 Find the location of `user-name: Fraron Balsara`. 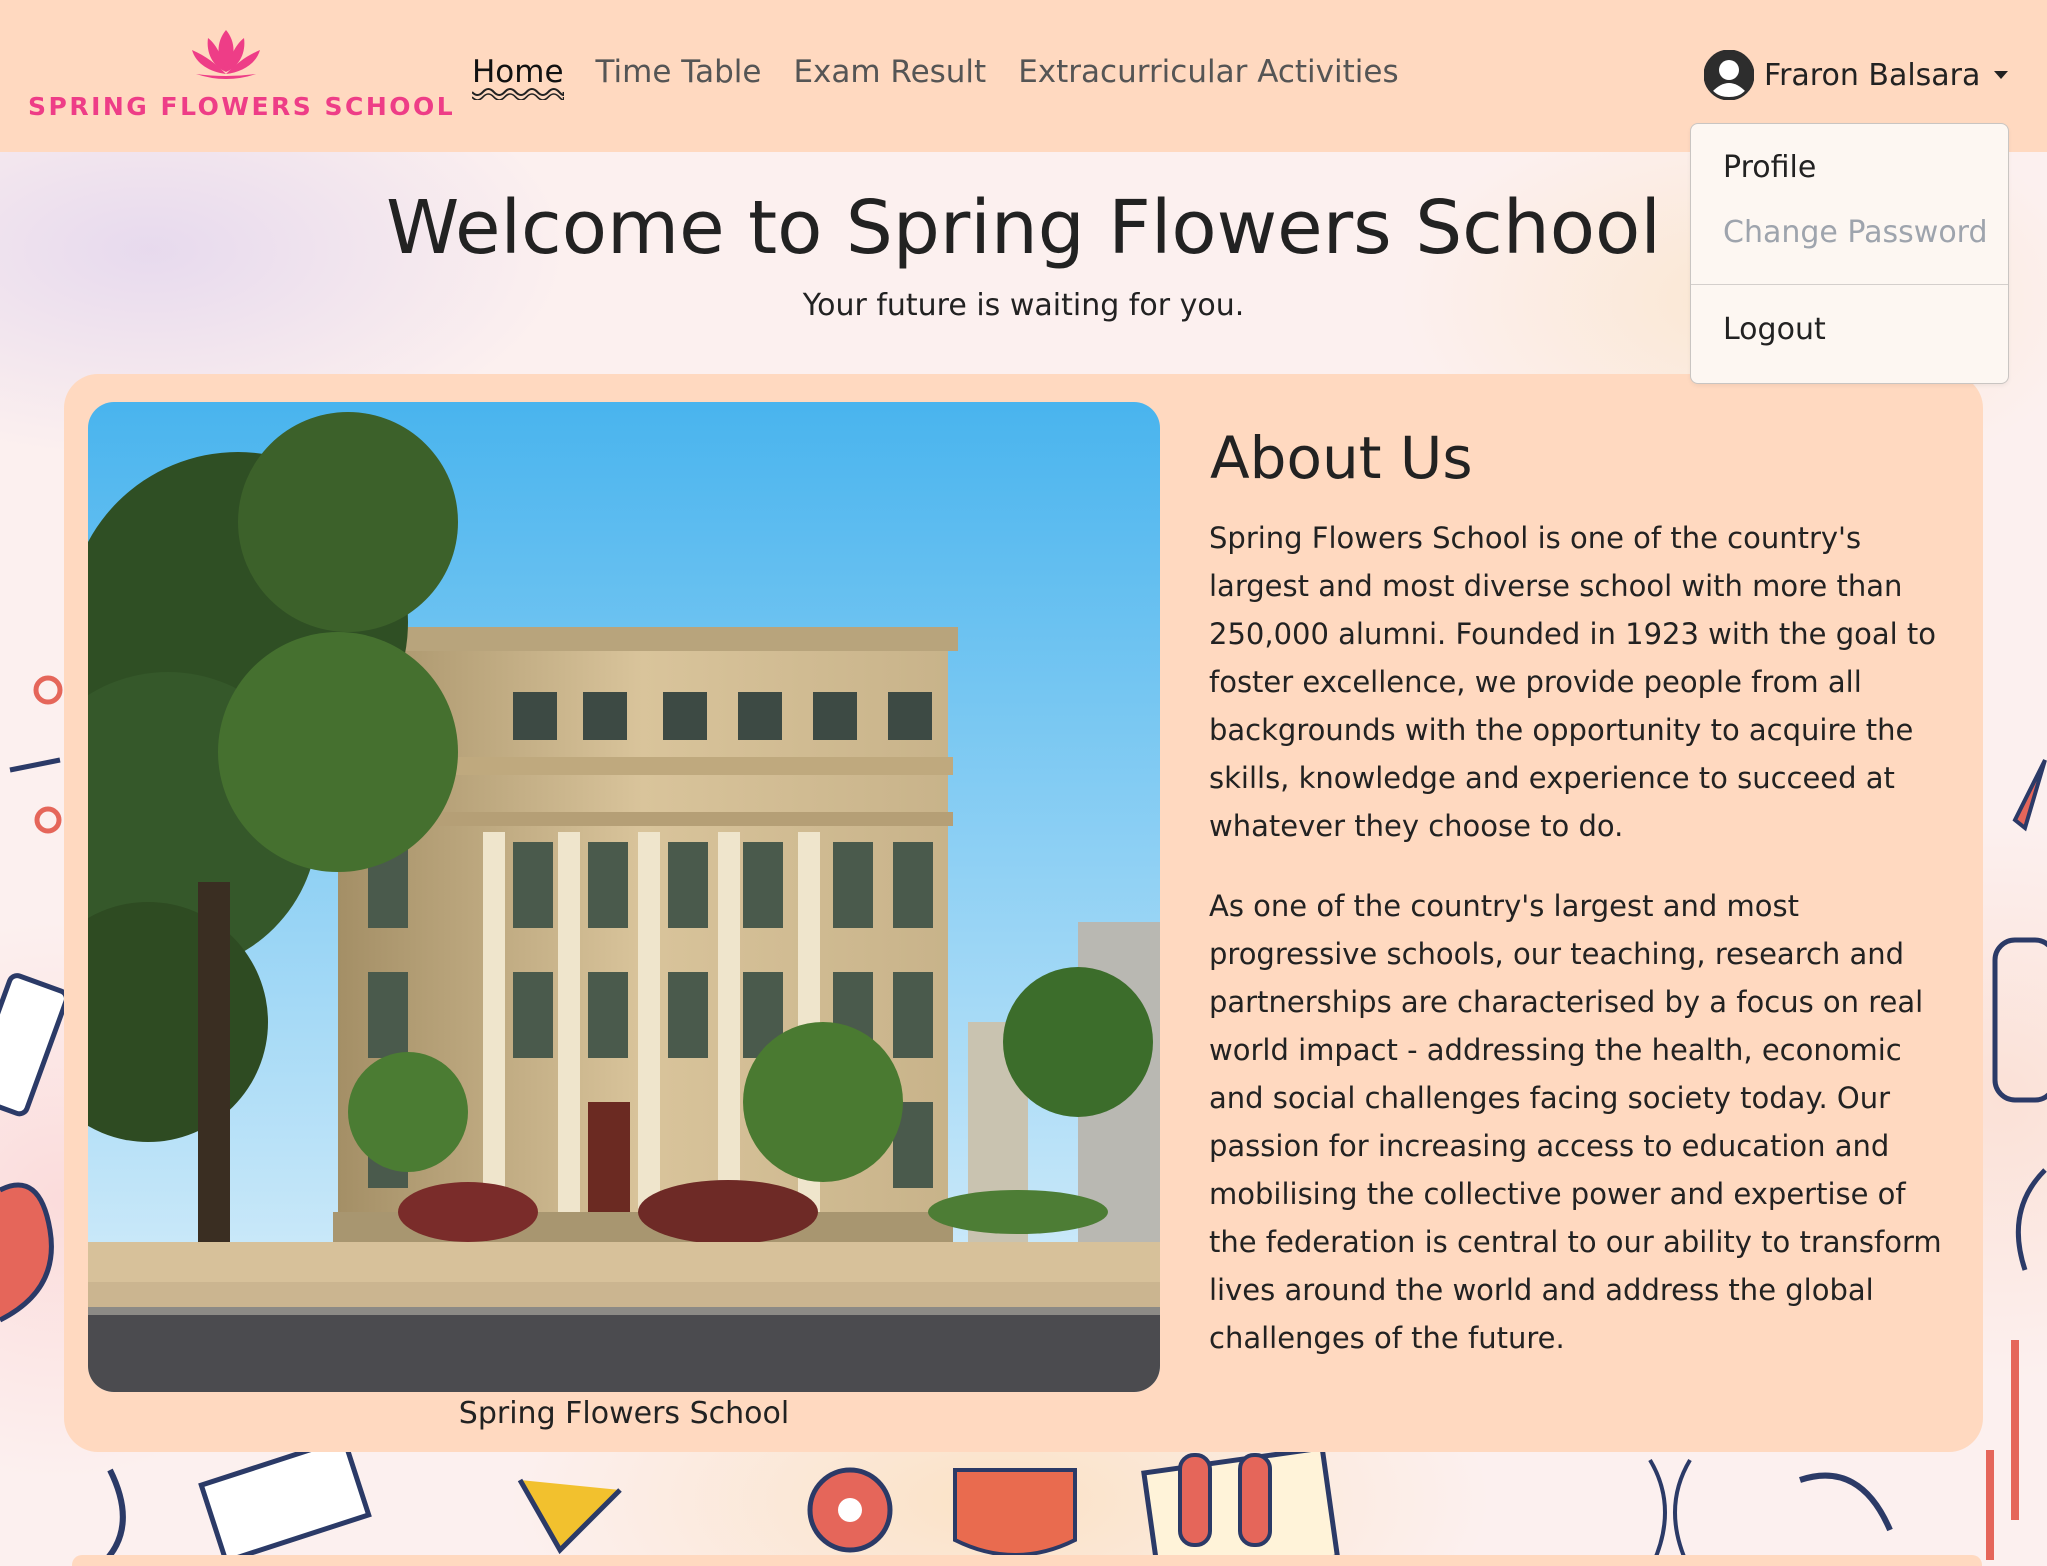

user-name: Fraron Balsara is located at coordinates (1872, 75).